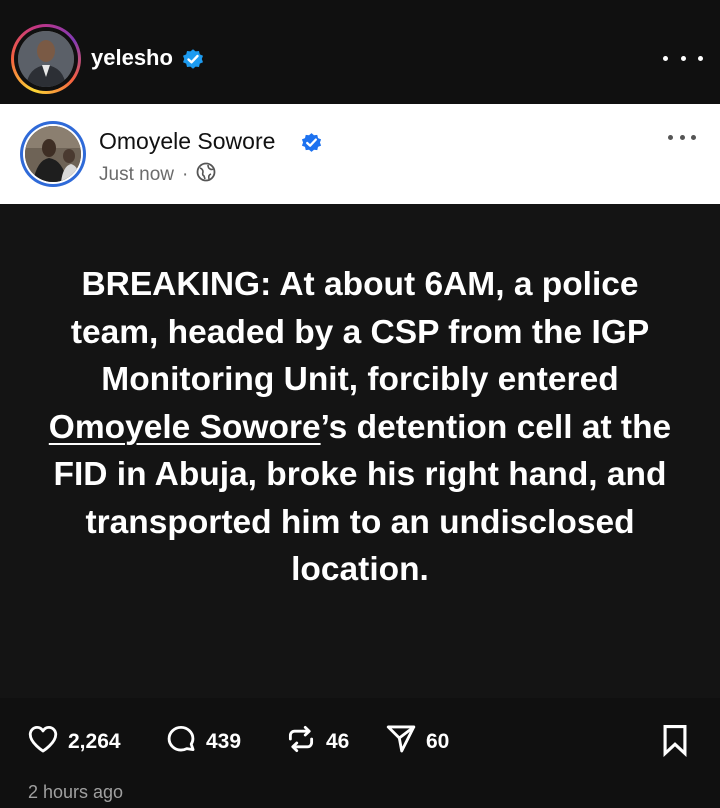 The height and width of the screenshot is (808, 720). Describe the element at coordinates (338, 741) in the screenshot. I see `repost-count: 46` at that location.